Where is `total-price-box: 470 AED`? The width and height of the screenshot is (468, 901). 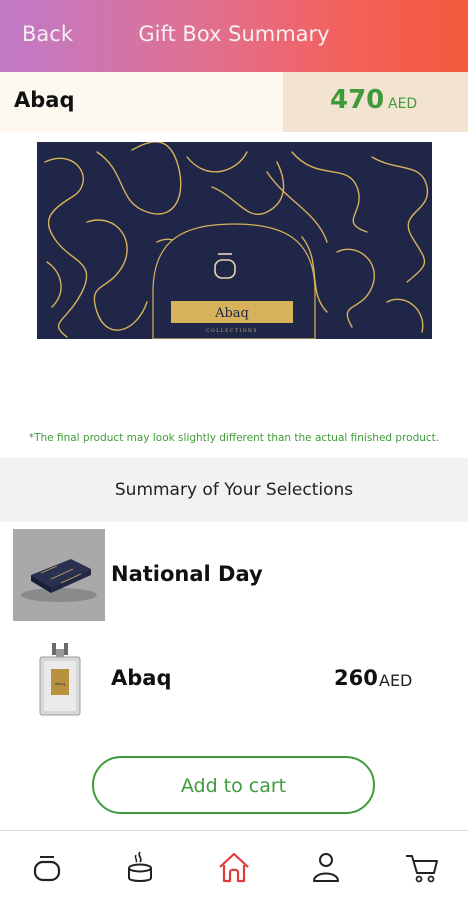
total-price-box: 470 AED is located at coordinates (375, 102).